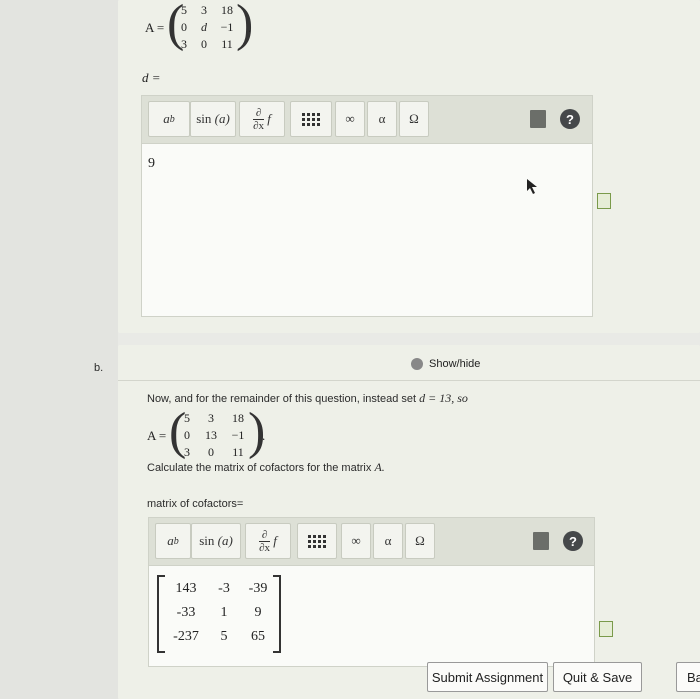 Image resolution: width=700 pixels, height=699 pixels. Describe the element at coordinates (258, 636) in the screenshot. I see `cofactor-cell: 65` at that location.